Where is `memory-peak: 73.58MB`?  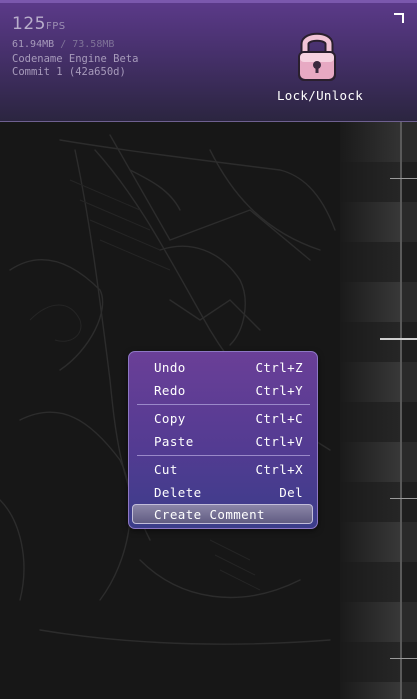 memory-peak: 73.58MB is located at coordinates (93, 44).